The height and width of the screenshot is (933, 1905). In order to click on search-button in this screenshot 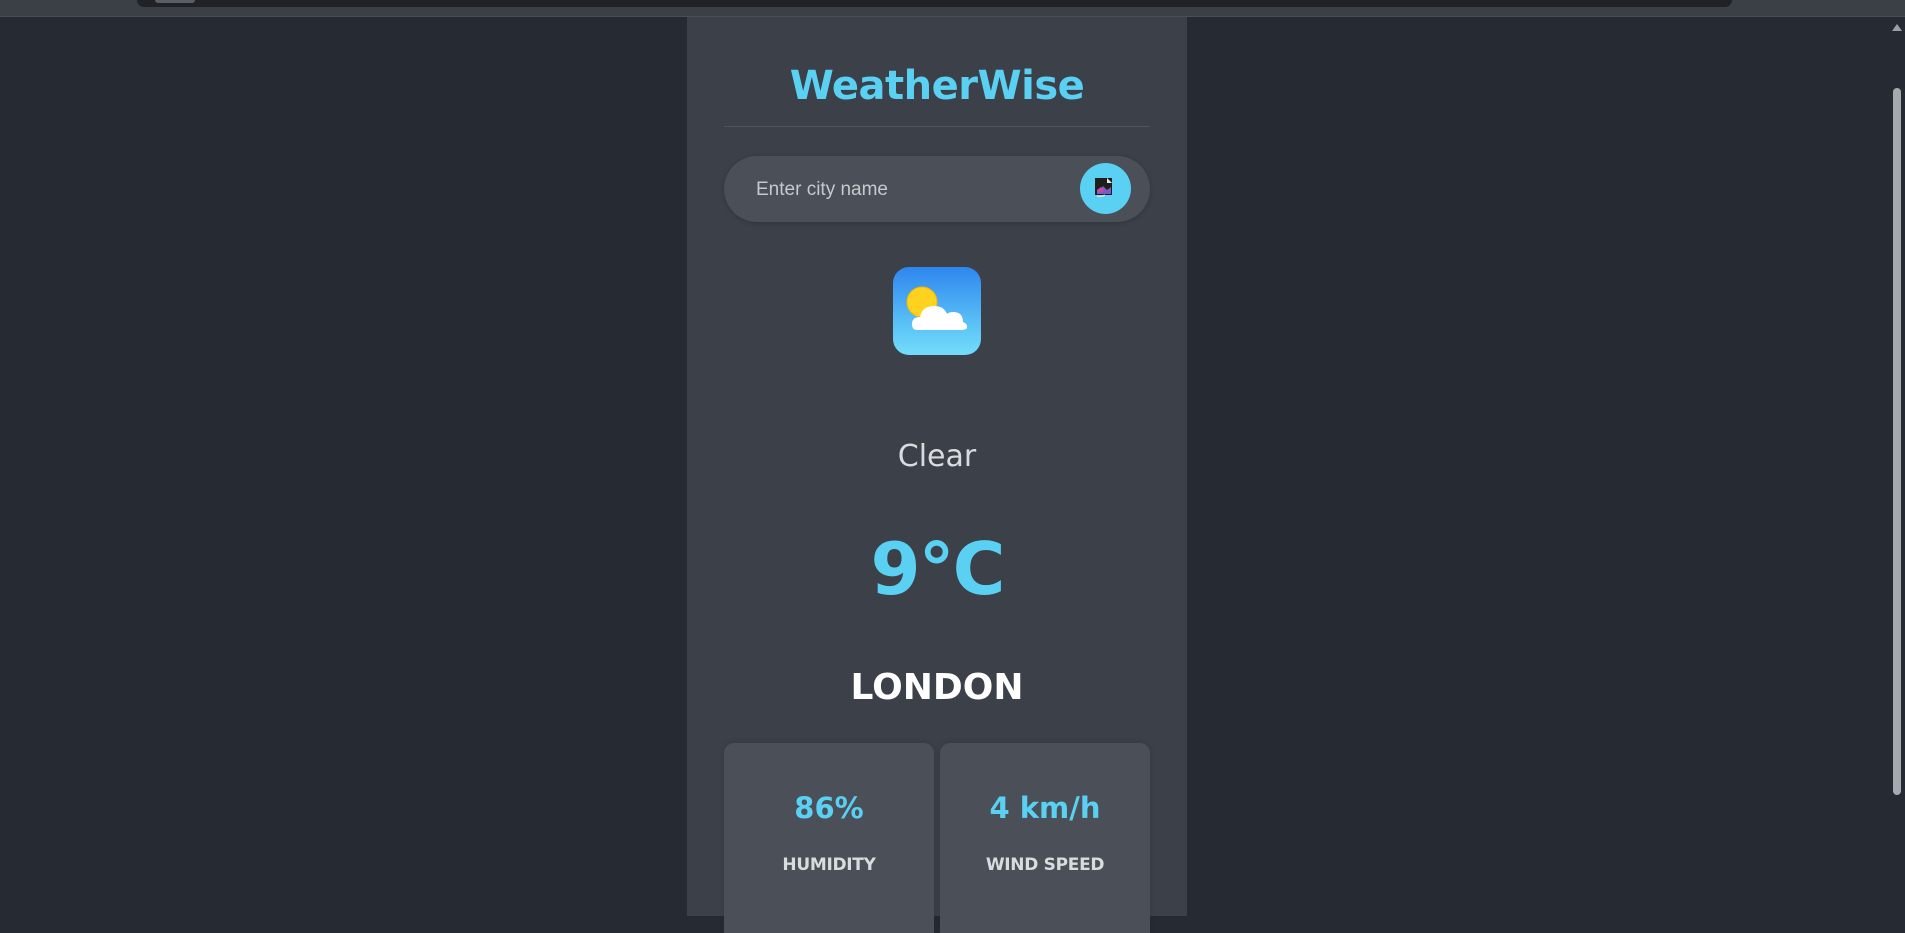, I will do `click(1105, 188)`.